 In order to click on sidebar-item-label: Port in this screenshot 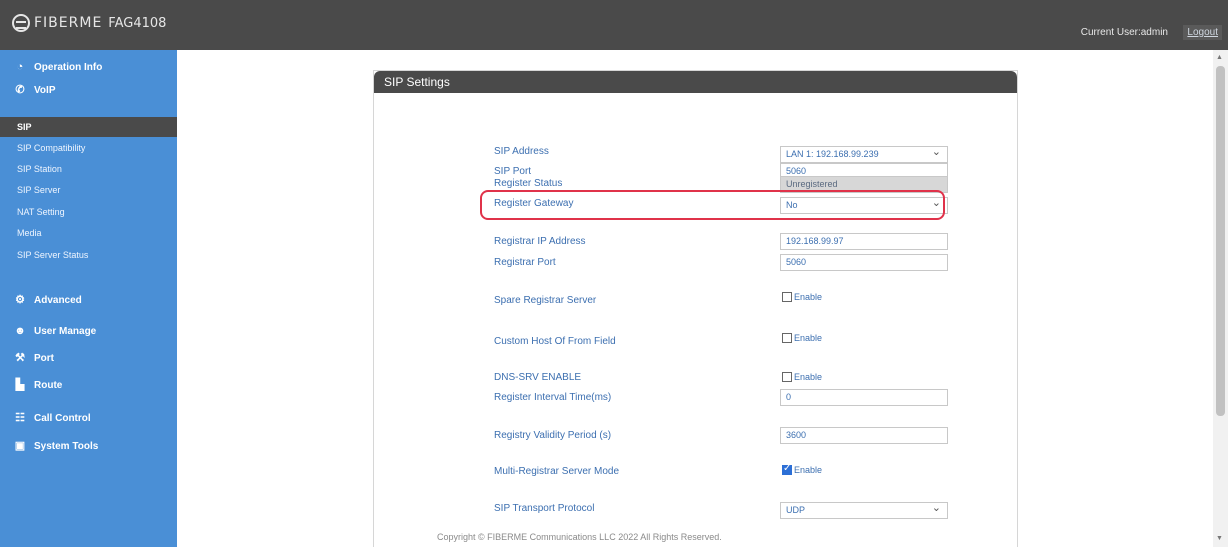, I will do `click(44, 358)`.